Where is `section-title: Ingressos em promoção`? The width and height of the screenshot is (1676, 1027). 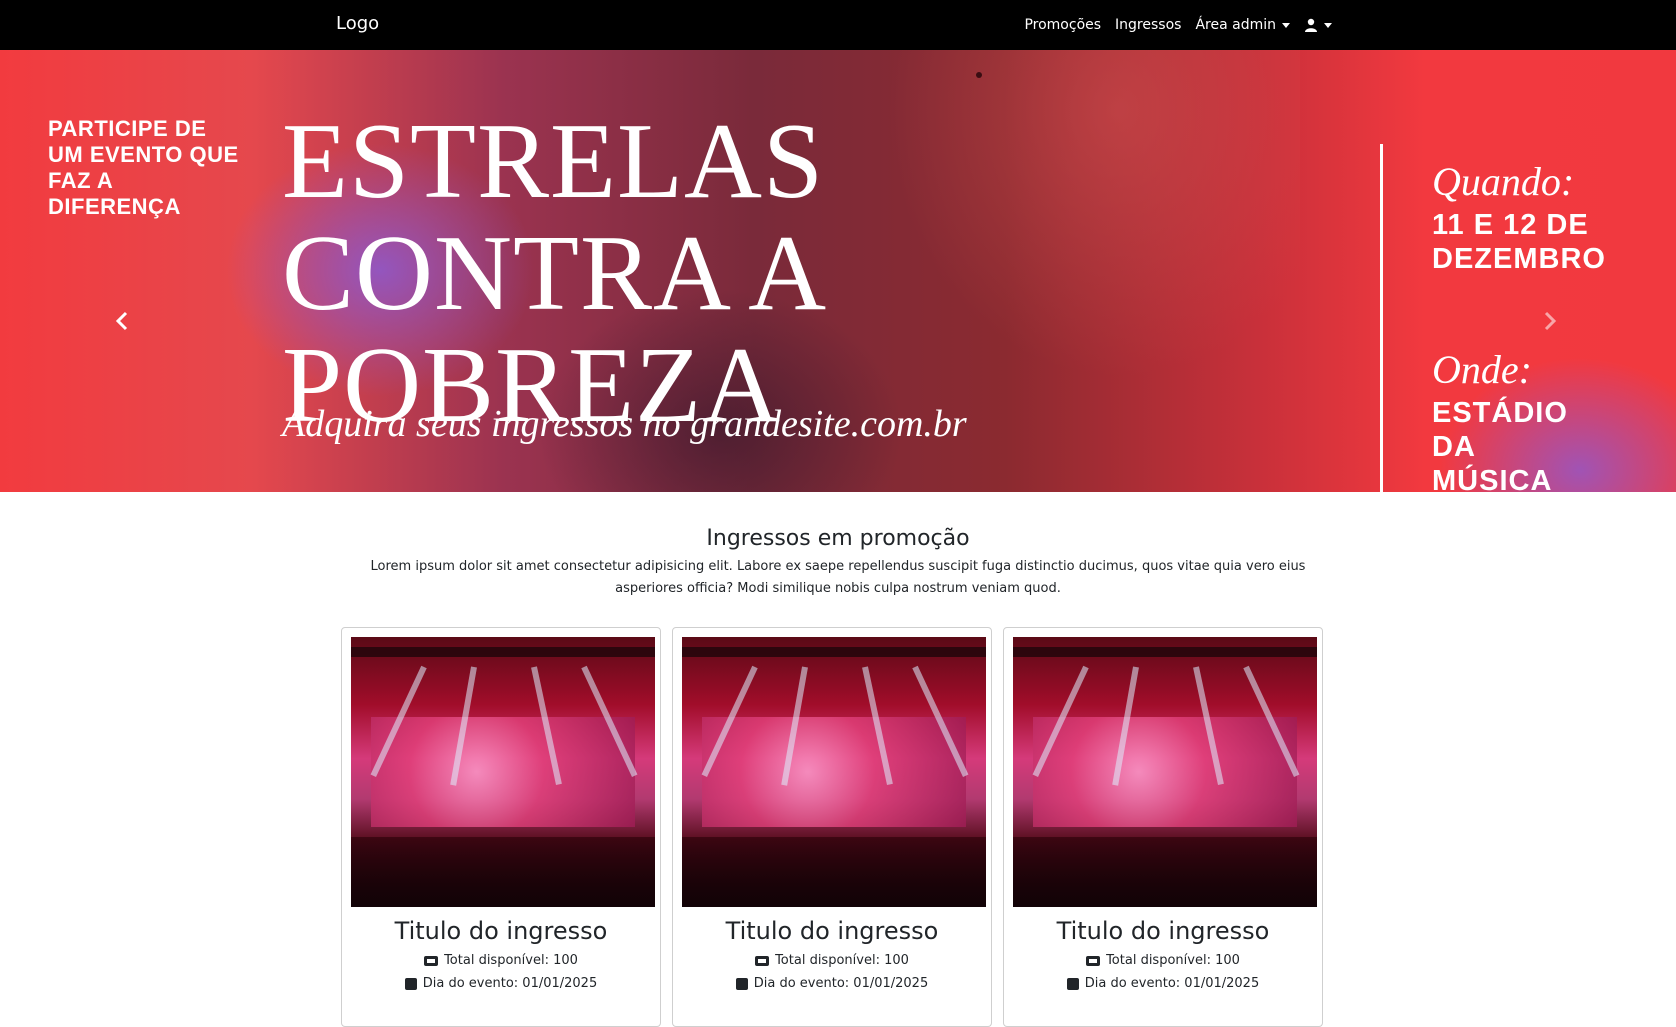 section-title: Ingressos em promoção is located at coordinates (838, 538).